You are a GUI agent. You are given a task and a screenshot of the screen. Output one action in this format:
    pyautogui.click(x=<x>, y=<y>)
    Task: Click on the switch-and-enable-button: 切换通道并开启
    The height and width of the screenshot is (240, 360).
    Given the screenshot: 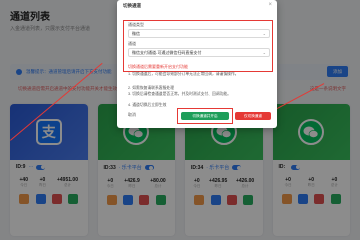 What is the action you would take?
    pyautogui.click(x=205, y=116)
    